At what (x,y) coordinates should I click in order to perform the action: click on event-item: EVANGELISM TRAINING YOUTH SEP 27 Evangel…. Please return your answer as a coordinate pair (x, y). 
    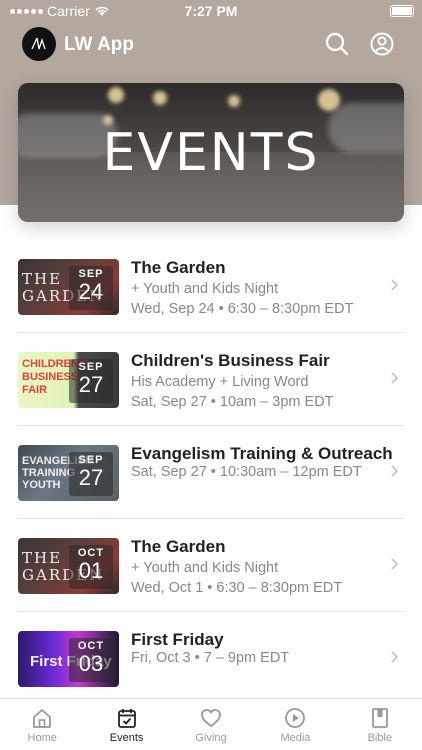
    Looking at the image, I should click on (211, 472).